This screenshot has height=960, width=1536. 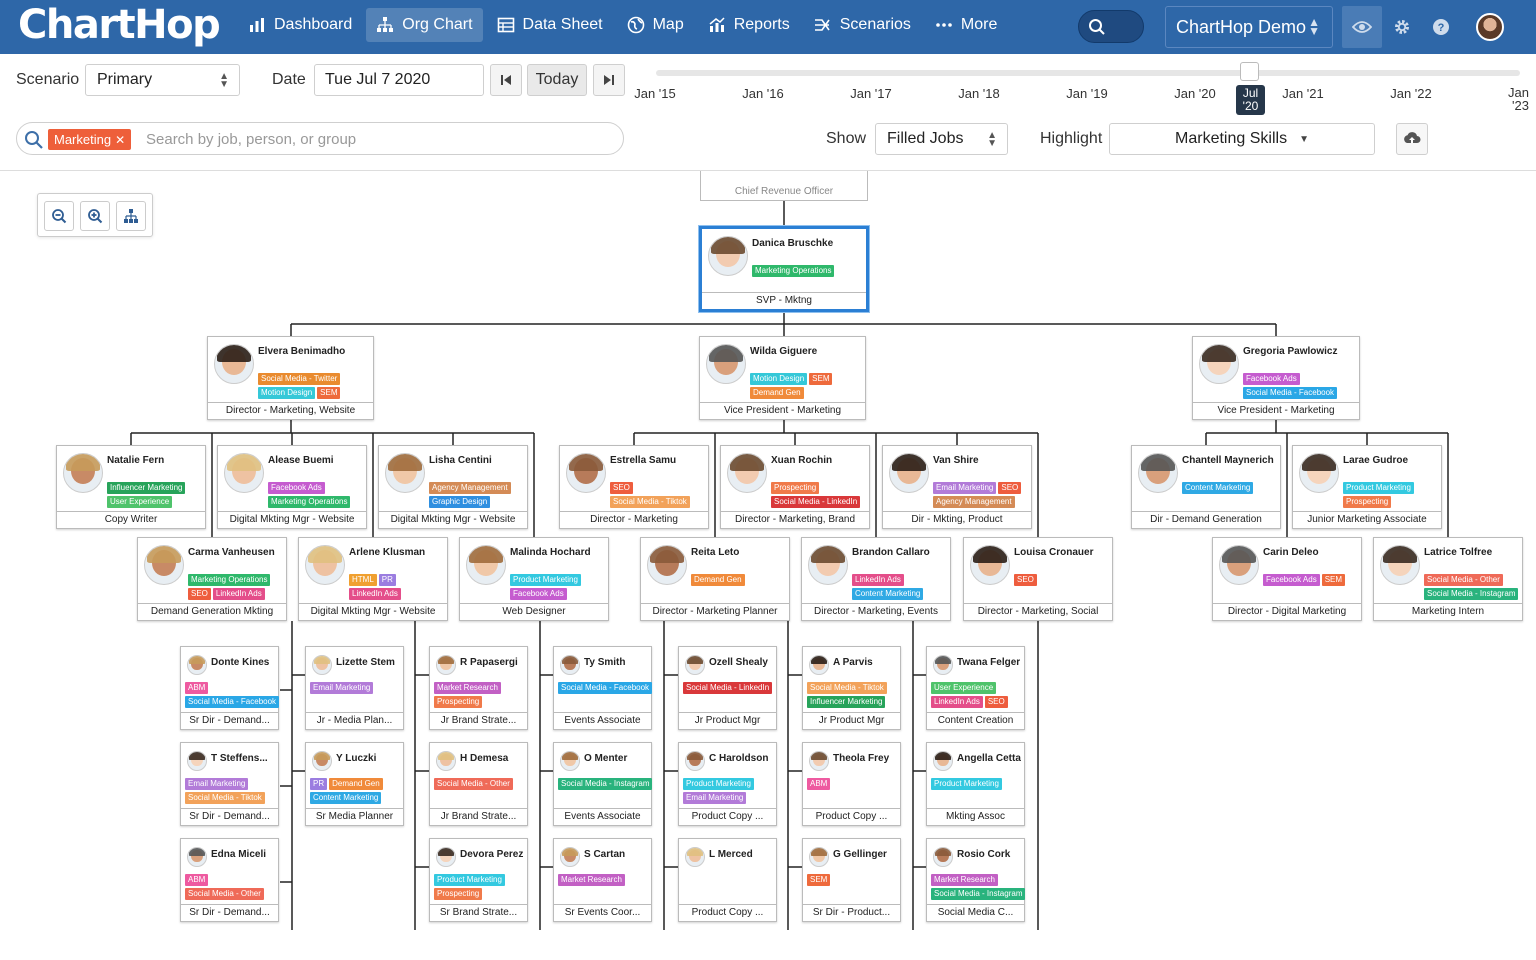 I want to click on highlight-select: Marketing Skills ▼, so click(x=1242, y=139).